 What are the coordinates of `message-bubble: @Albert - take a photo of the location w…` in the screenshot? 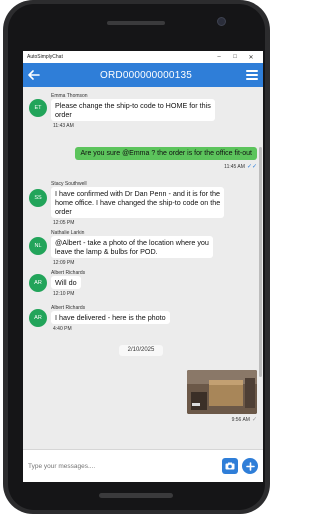 It's located at (132, 247).